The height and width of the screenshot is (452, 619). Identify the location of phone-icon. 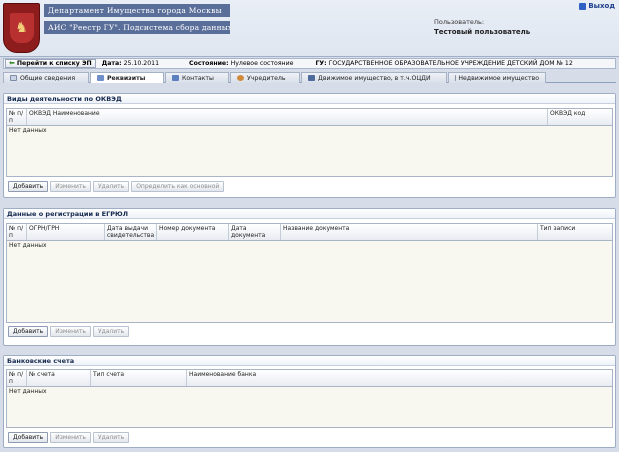
(175, 78).